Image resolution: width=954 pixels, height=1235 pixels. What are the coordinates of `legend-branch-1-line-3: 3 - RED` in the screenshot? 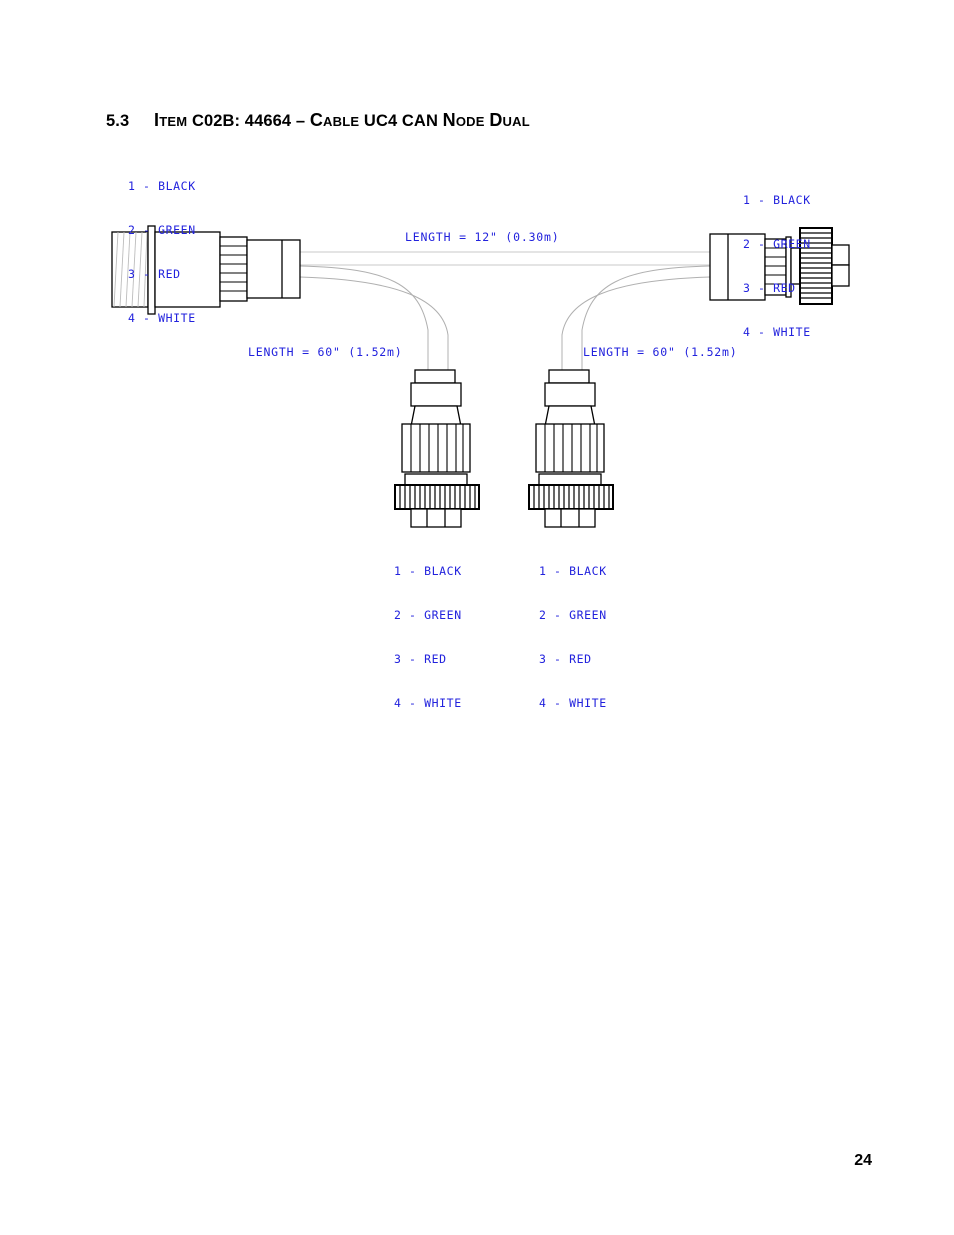 It's located at (420, 658).